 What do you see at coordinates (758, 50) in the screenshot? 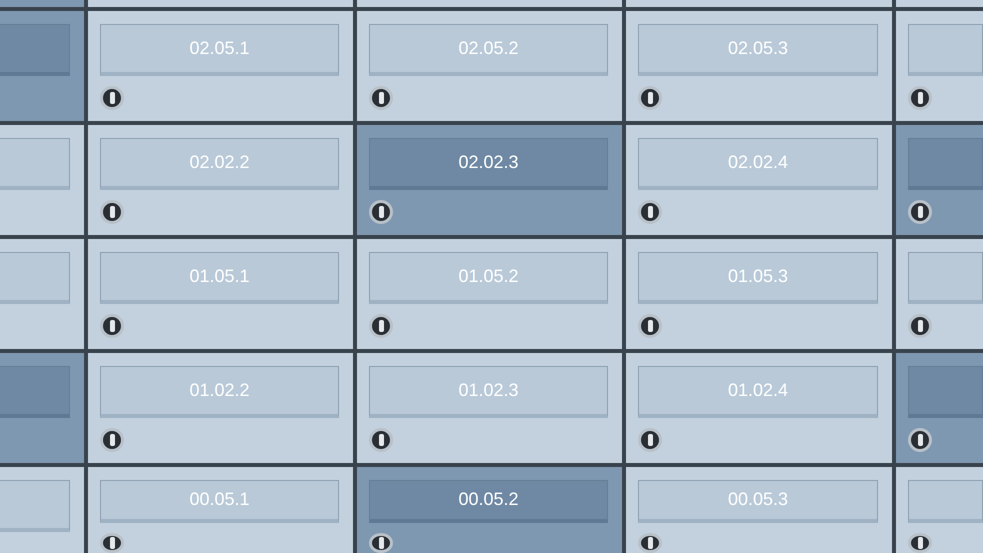
I see `name-plate: 02.05.3` at bounding box center [758, 50].